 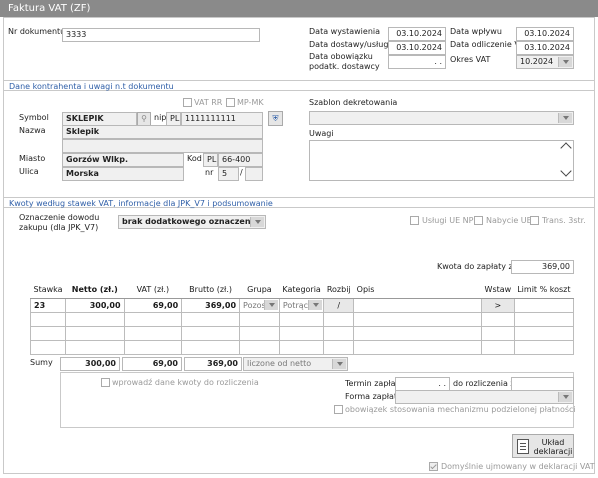 I want to click on sumy-label: Sumy, so click(x=41, y=362).